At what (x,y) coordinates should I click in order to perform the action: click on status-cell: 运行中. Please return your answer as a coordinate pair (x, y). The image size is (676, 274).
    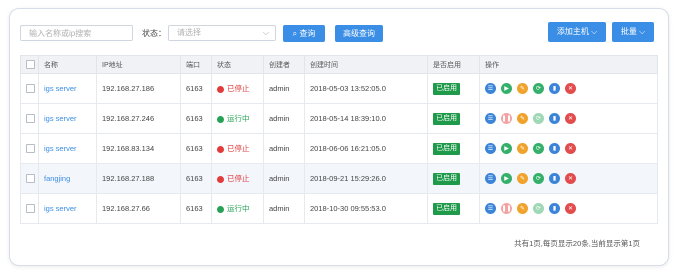
    Looking at the image, I should click on (237, 208).